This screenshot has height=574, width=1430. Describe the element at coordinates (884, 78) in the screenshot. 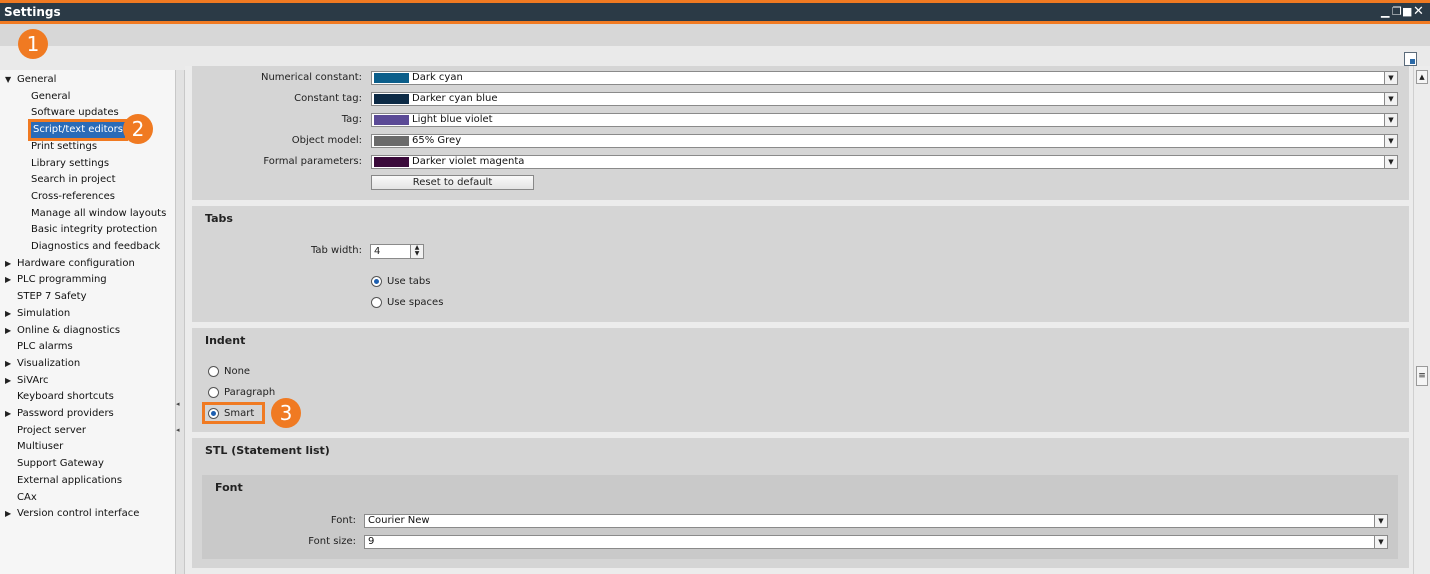

I see `color-select: Dark cyan ▼` at that location.